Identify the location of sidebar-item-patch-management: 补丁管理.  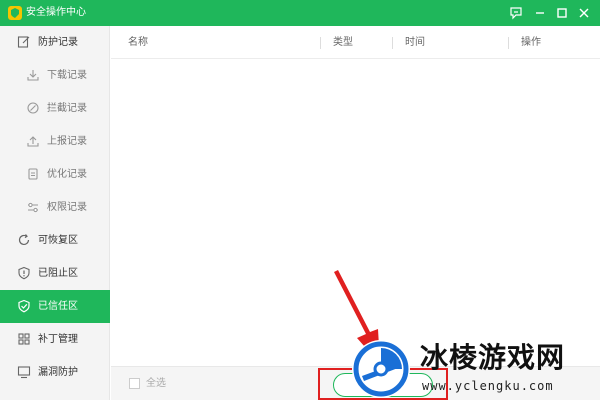
(55, 339).